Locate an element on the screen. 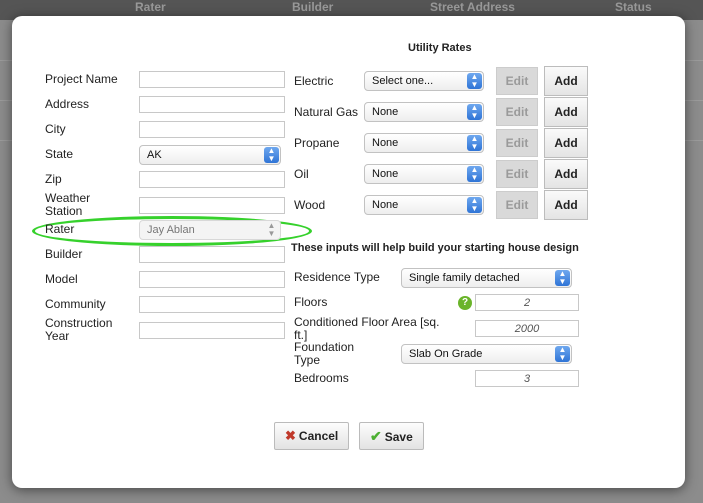  utility-select-oil: None ▲ ▼ is located at coordinates (424, 174).